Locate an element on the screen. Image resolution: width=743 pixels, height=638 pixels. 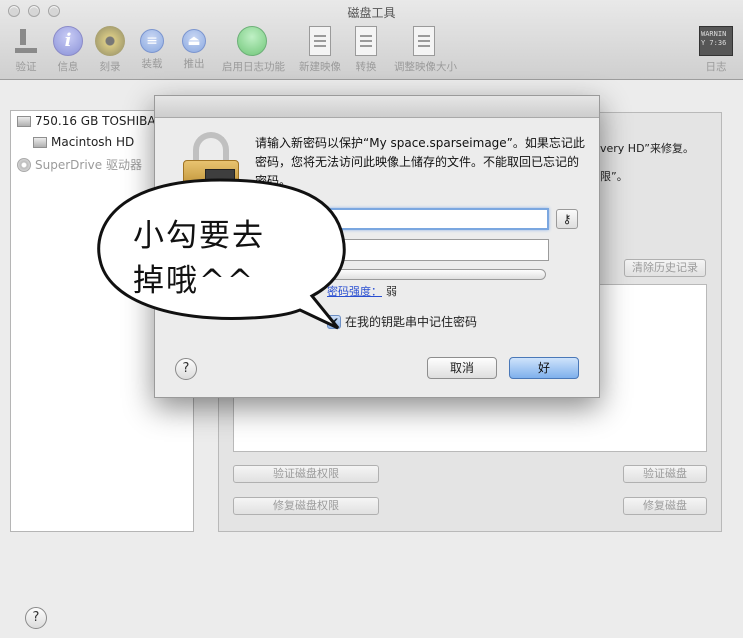
dialog-titlebar is located at coordinates (377, 107).